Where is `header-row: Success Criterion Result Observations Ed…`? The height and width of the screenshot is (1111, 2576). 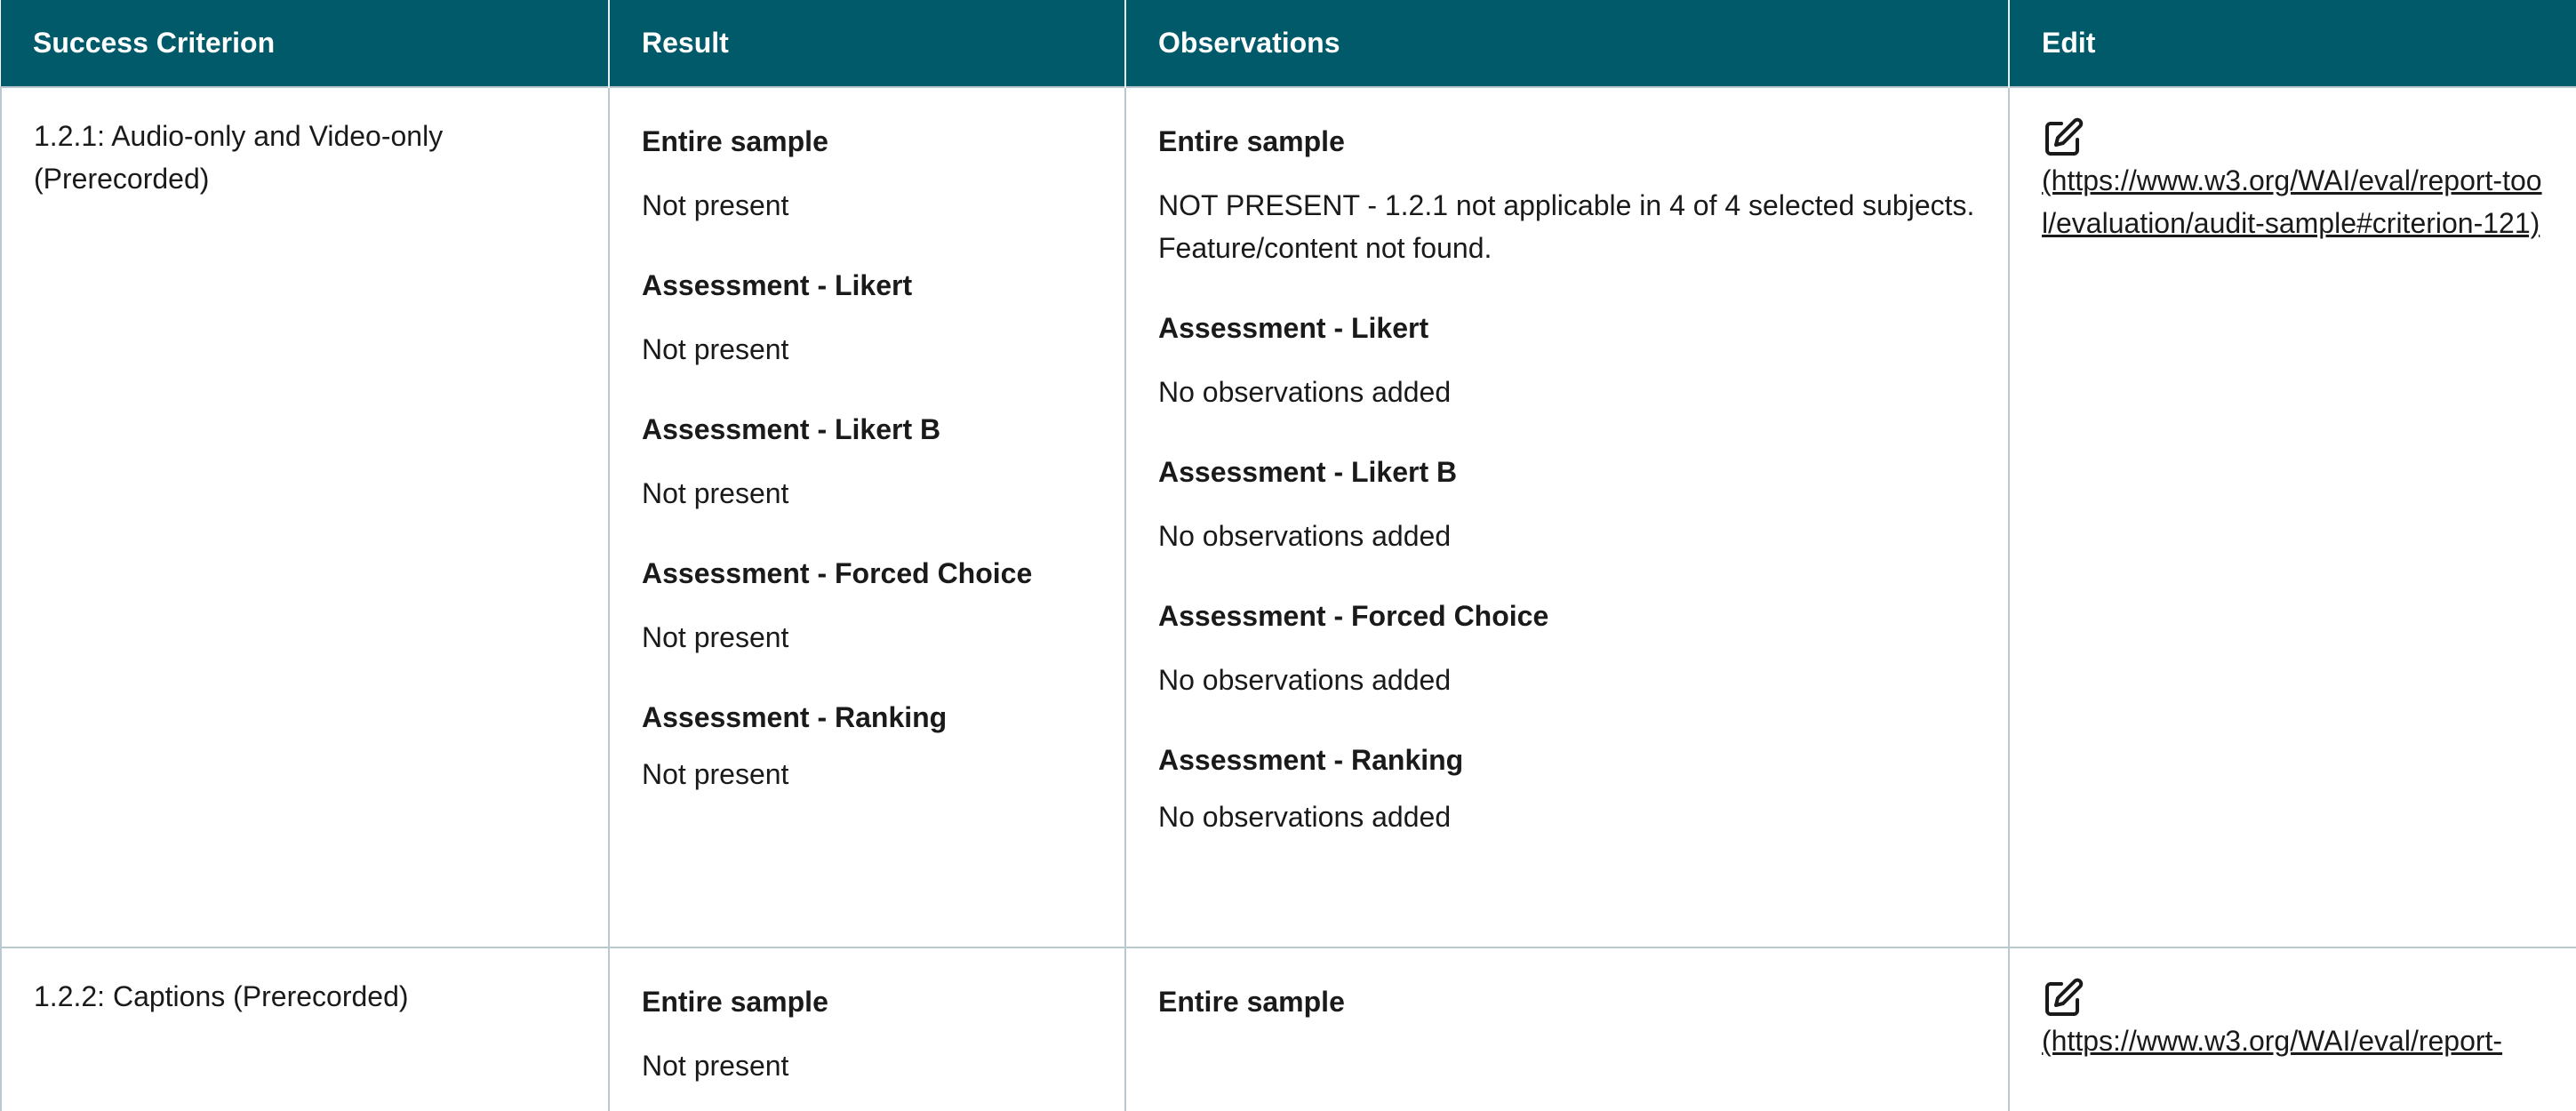 header-row: Success Criterion Result Observations Ed… is located at coordinates (1288, 43).